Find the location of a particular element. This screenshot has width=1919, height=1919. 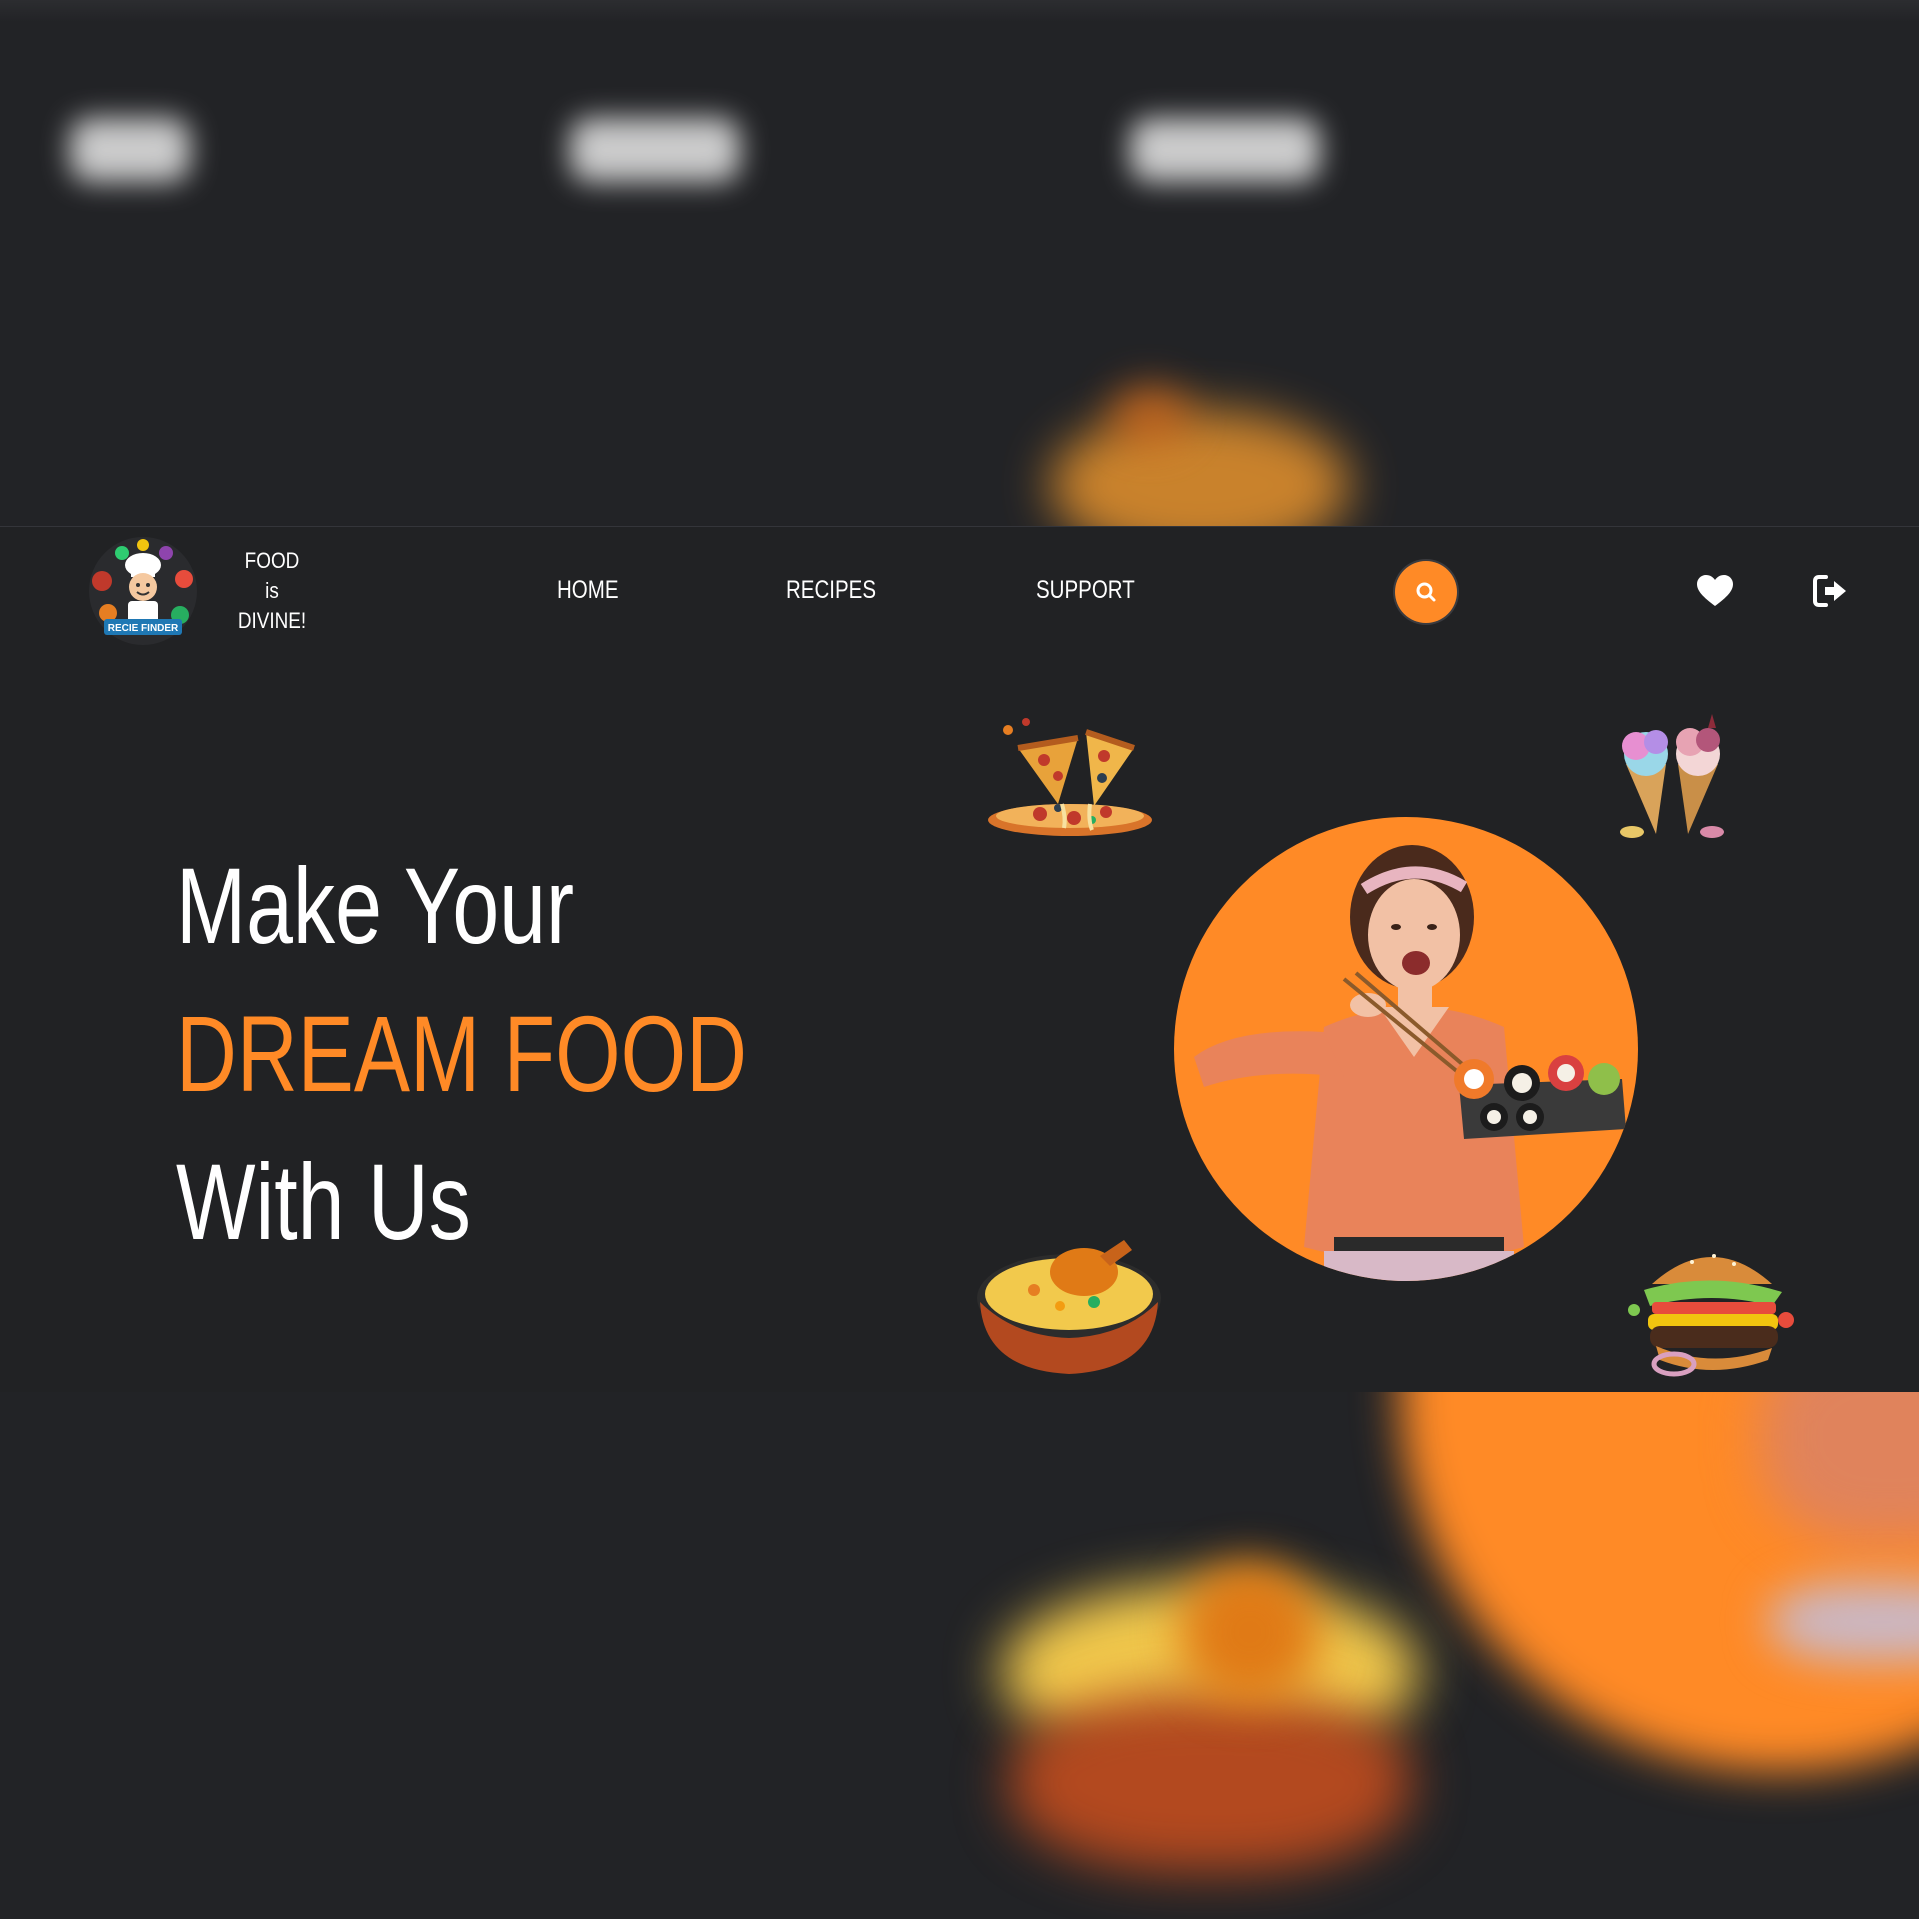

brand-logo: RECIE FINDER is located at coordinates (143, 591).